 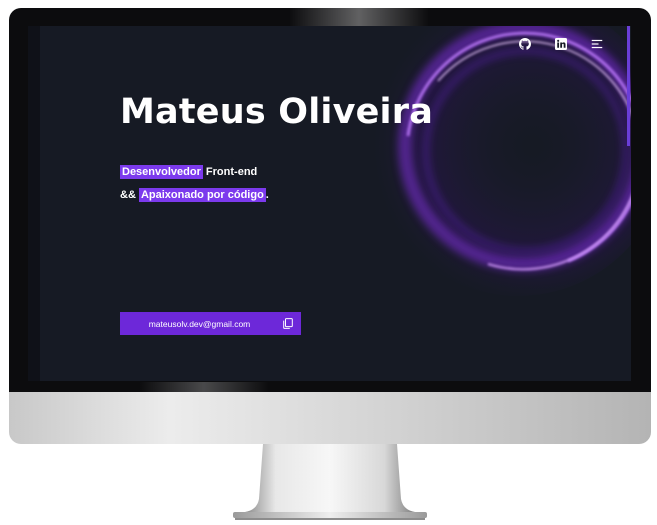 What do you see at coordinates (34, 203) in the screenshot?
I see `screen-edge` at bounding box center [34, 203].